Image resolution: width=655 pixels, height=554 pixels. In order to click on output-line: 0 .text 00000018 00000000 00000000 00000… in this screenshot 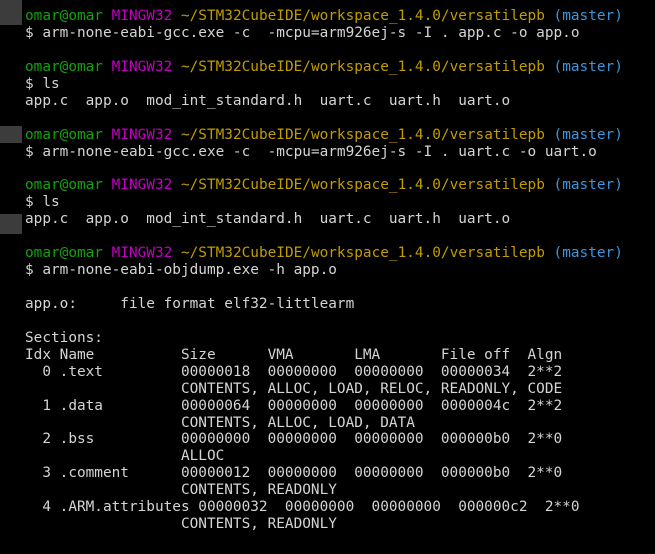, I will do `click(294, 371)`.